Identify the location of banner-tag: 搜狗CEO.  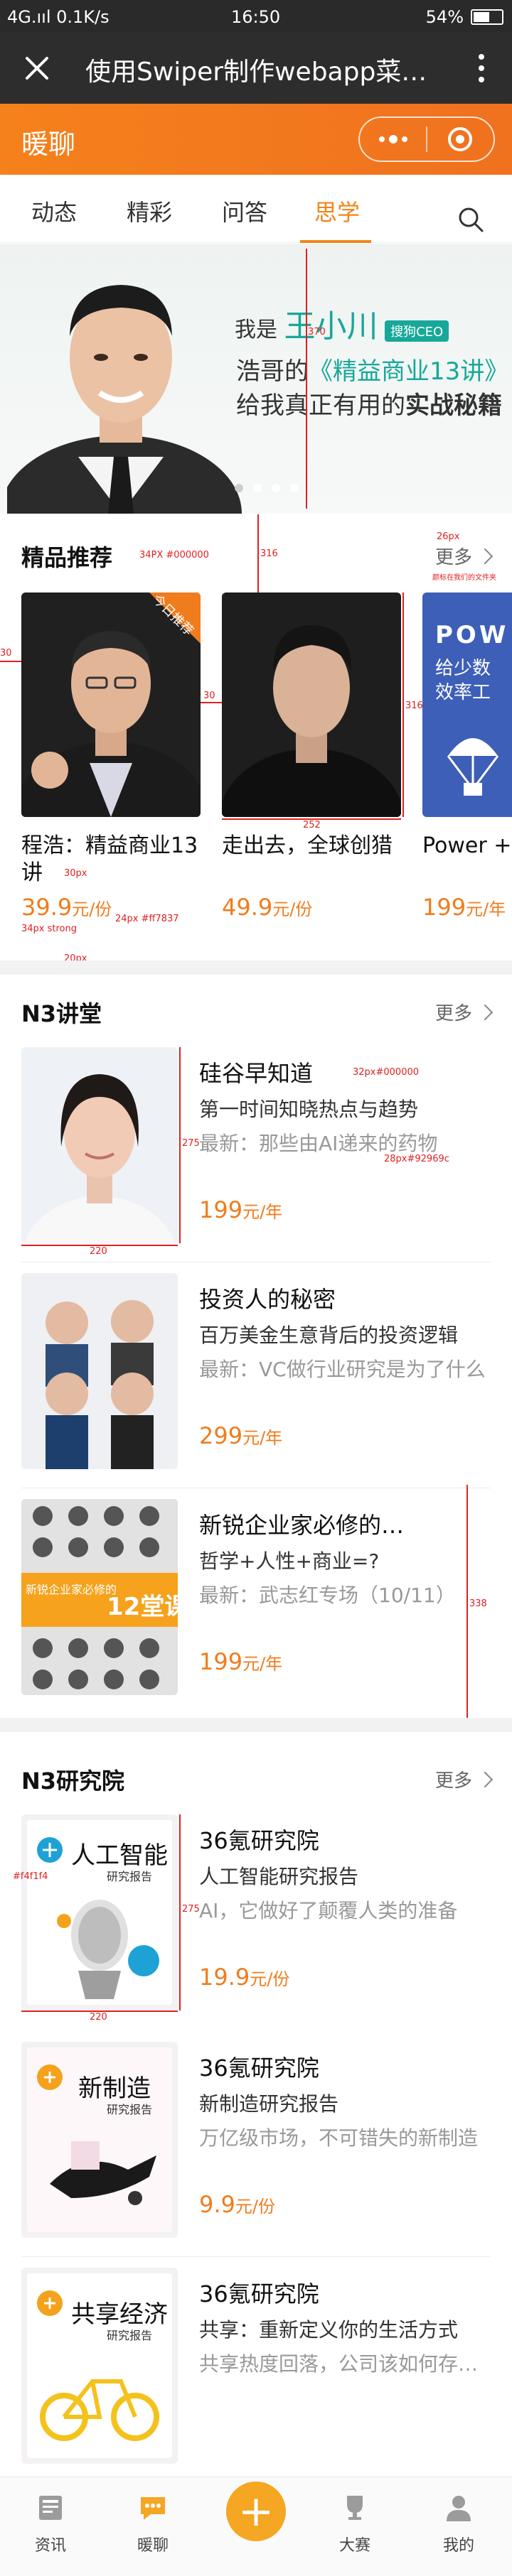
(417, 331).